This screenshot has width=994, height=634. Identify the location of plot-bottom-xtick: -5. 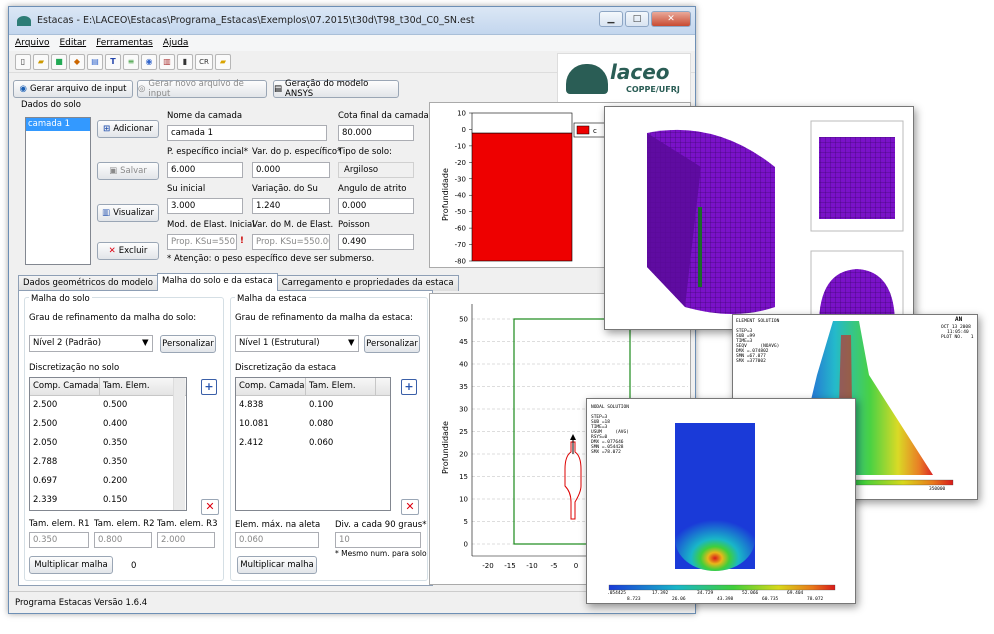
(554, 566).